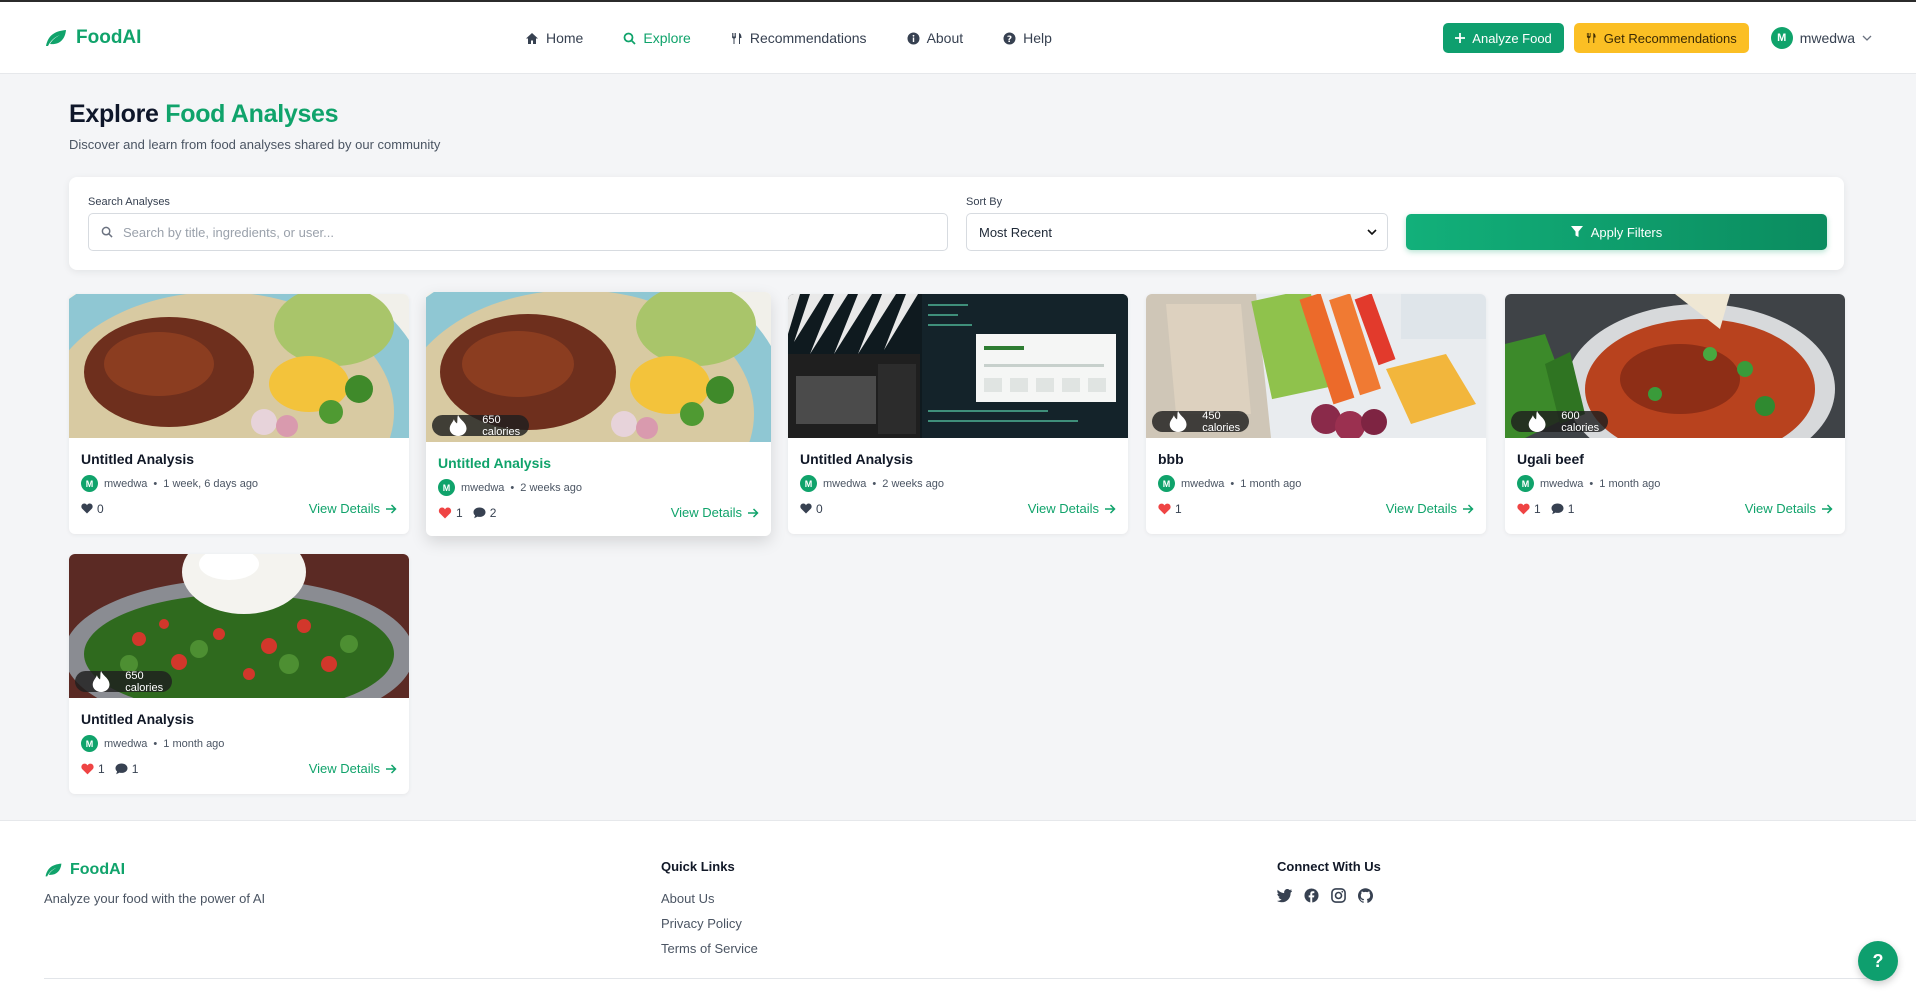 This screenshot has height=992, width=1916. Describe the element at coordinates (155, 898) in the screenshot. I see `footer-tagline: Analyze your food with the power of AI` at that location.